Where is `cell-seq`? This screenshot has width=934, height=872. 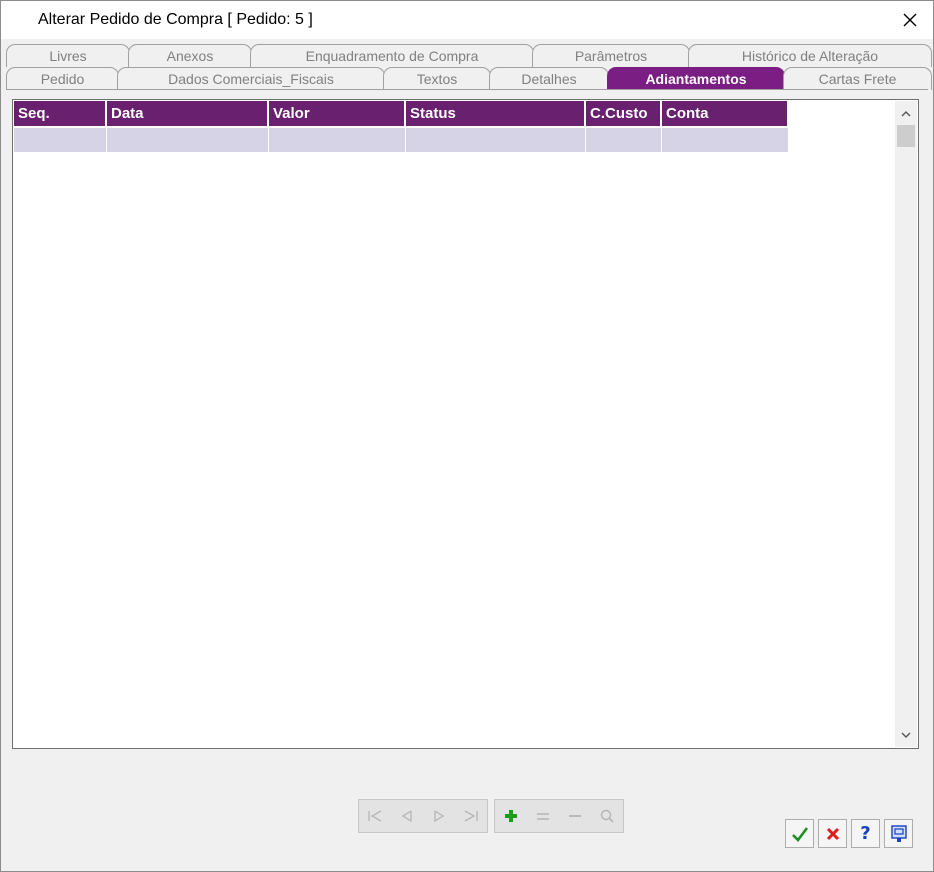
cell-seq is located at coordinates (60, 140).